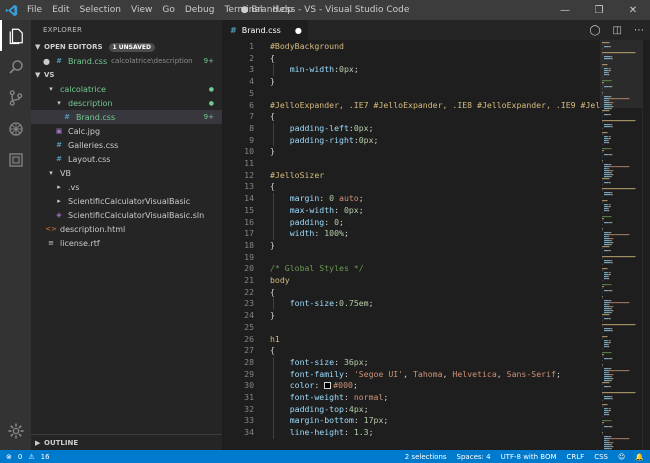  I want to click on source-control-icon, so click(15, 97).